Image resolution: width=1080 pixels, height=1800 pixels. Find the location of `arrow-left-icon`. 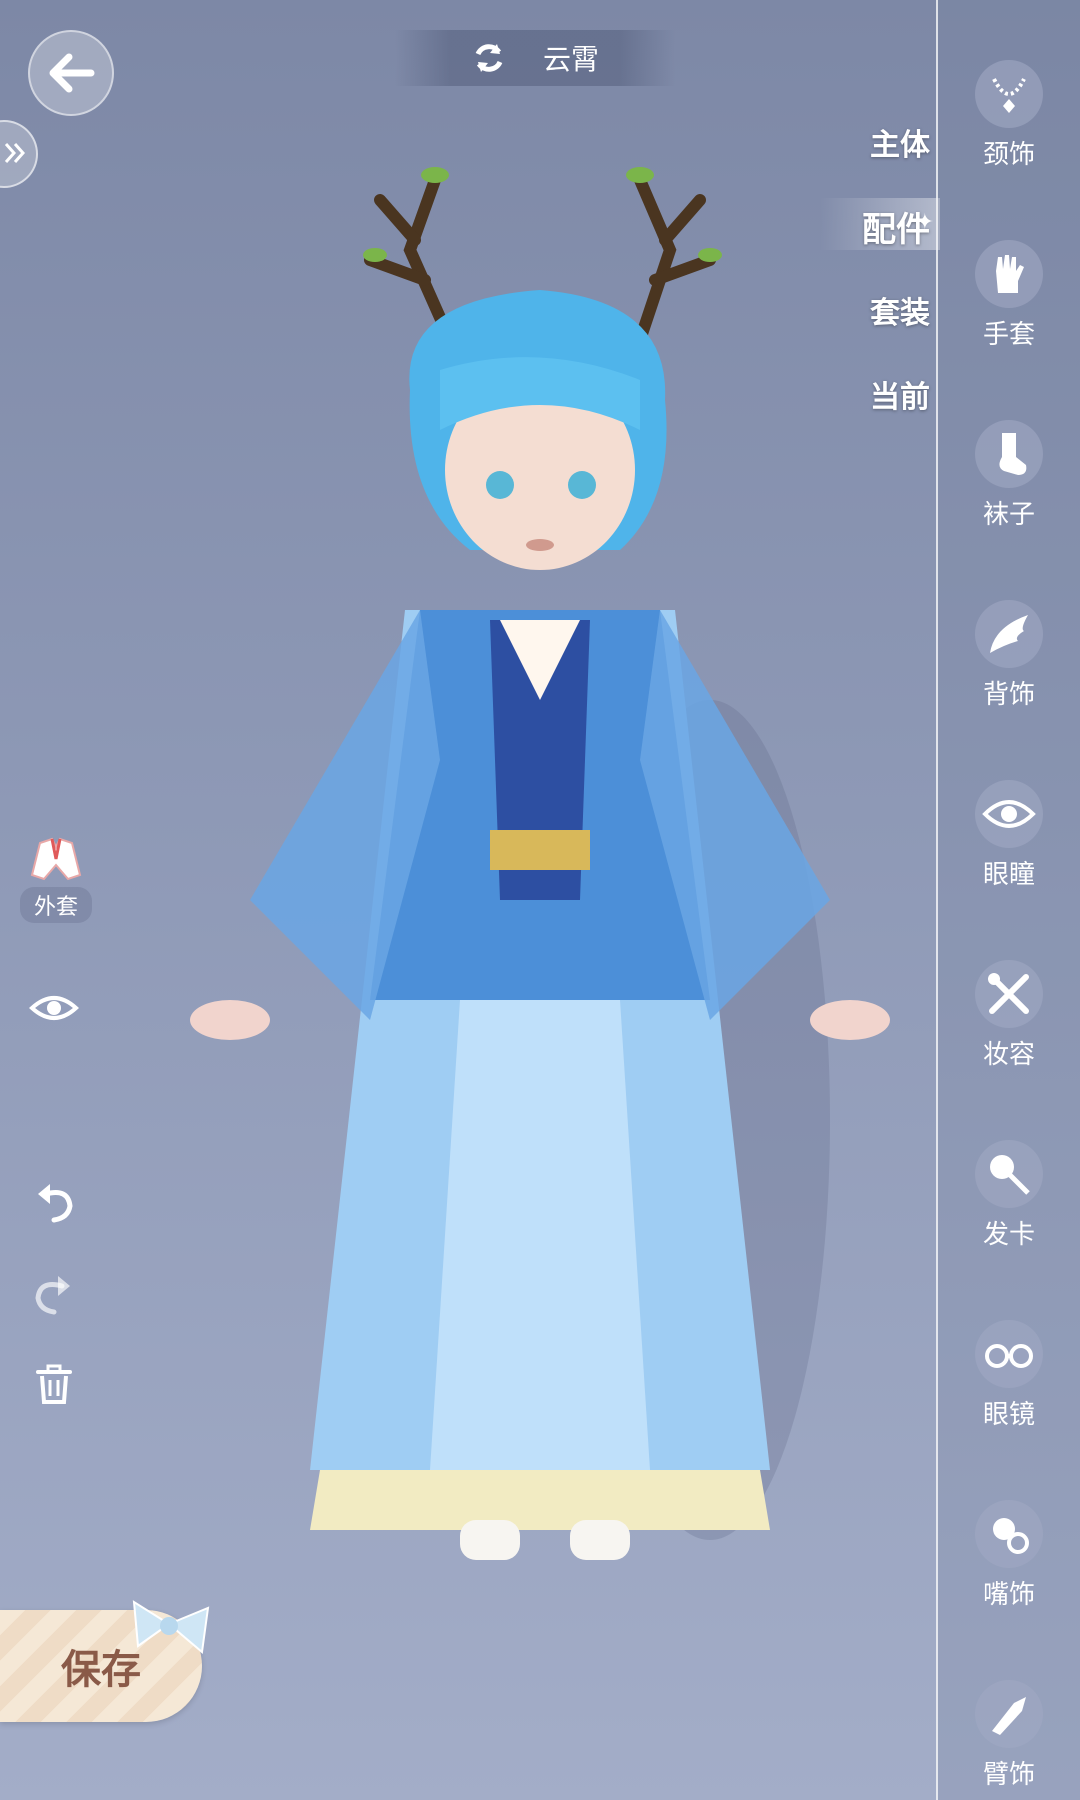

arrow-left-icon is located at coordinates (72, 73).